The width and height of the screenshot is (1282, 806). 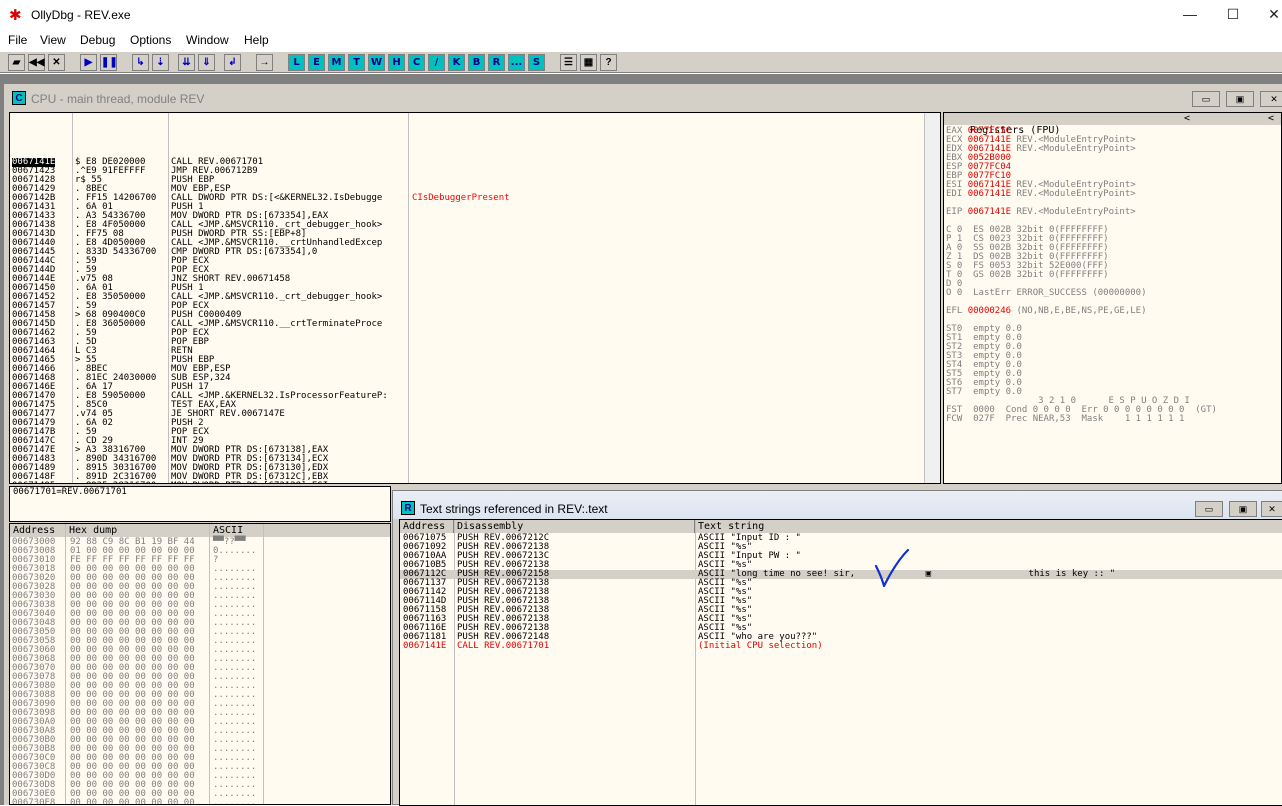 What do you see at coordinates (16, 62) in the screenshot?
I see `open-icon: ▰` at bounding box center [16, 62].